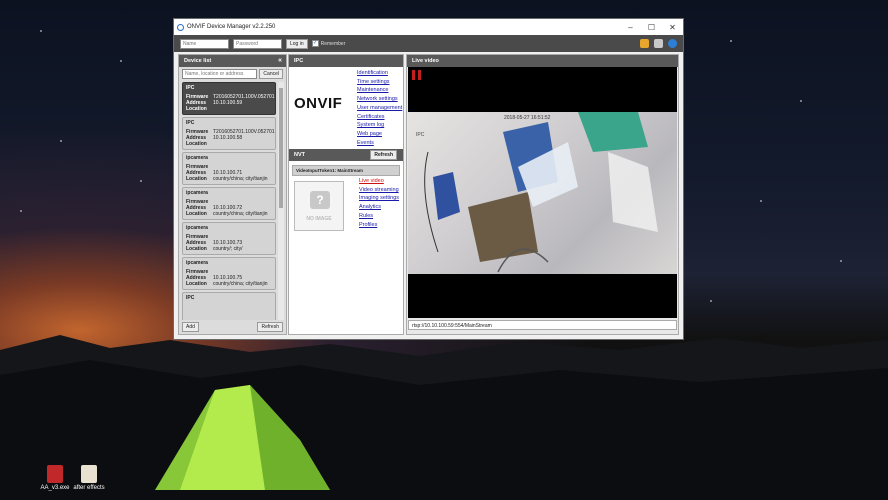 The height and width of the screenshot is (500, 888). Describe the element at coordinates (333, 43) in the screenshot. I see `remember-label: Remember` at that location.